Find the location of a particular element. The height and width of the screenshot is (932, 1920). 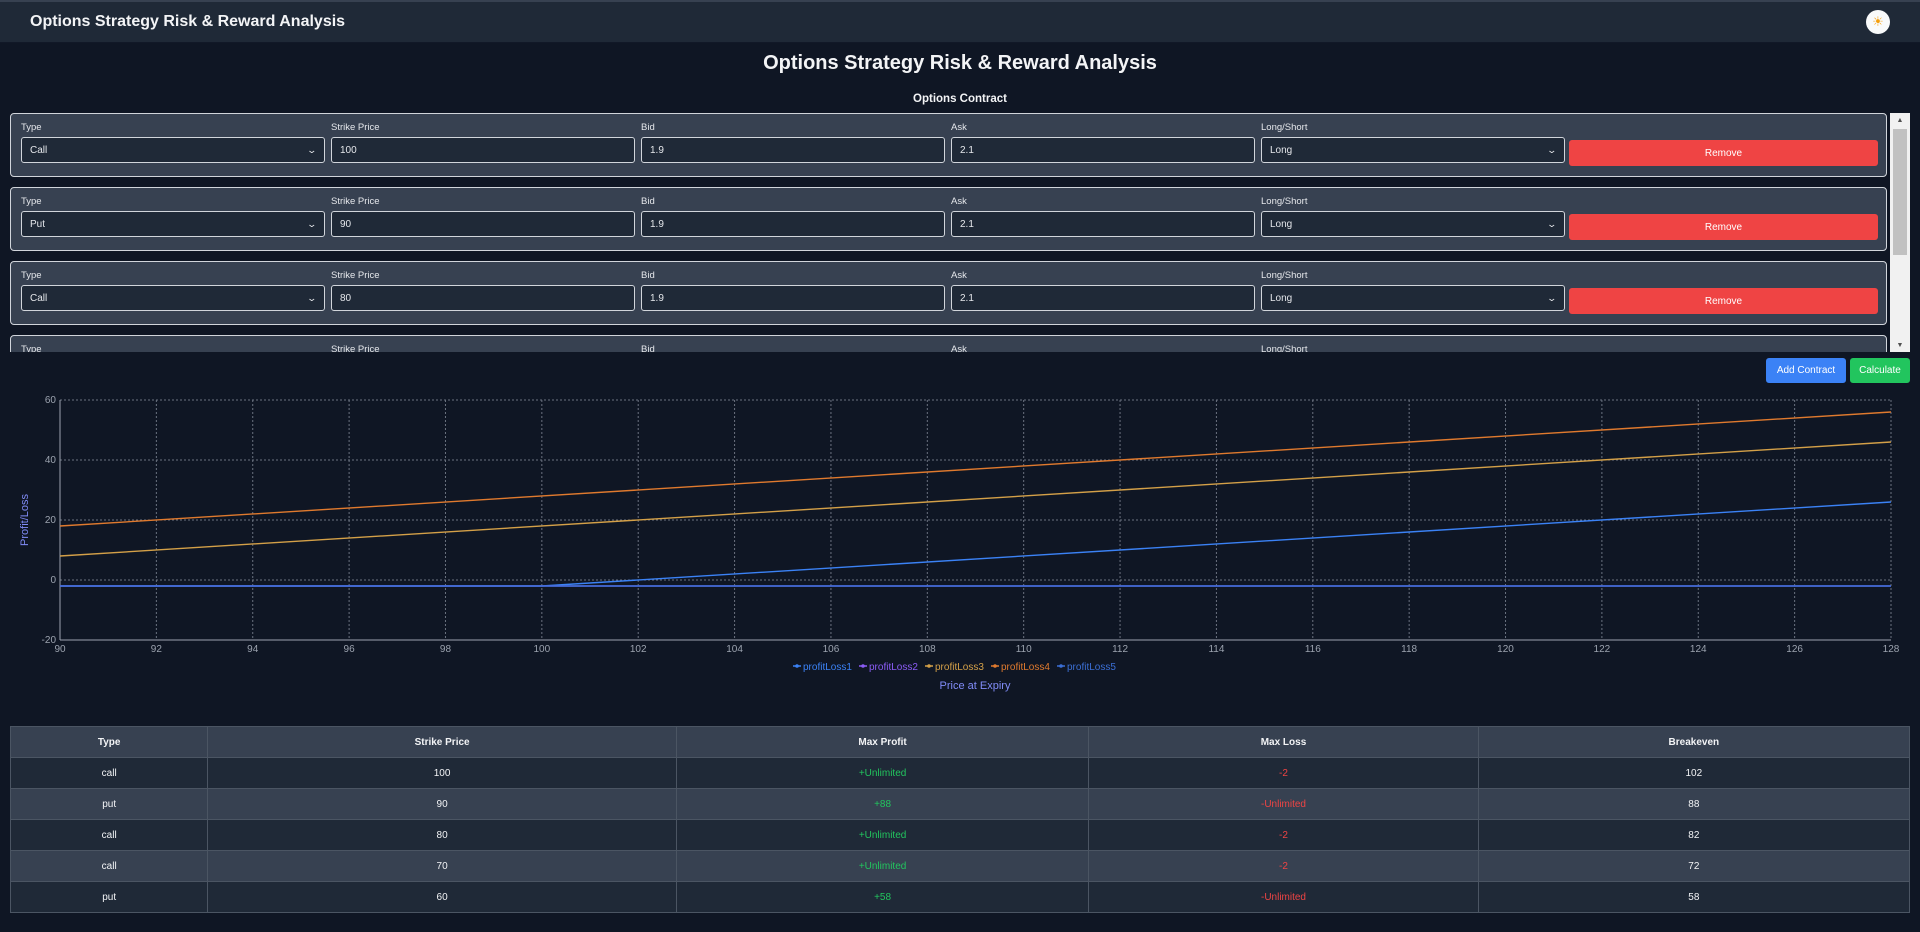

table-cell: 88 is located at coordinates (1694, 804).